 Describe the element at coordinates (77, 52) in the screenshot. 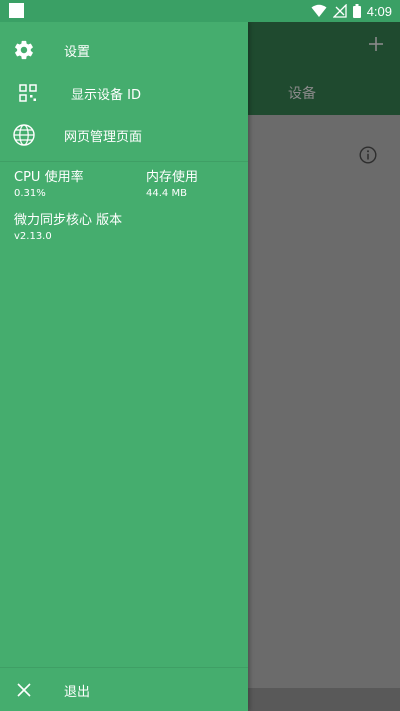

I see `menu-item-settings-label: 设置` at that location.